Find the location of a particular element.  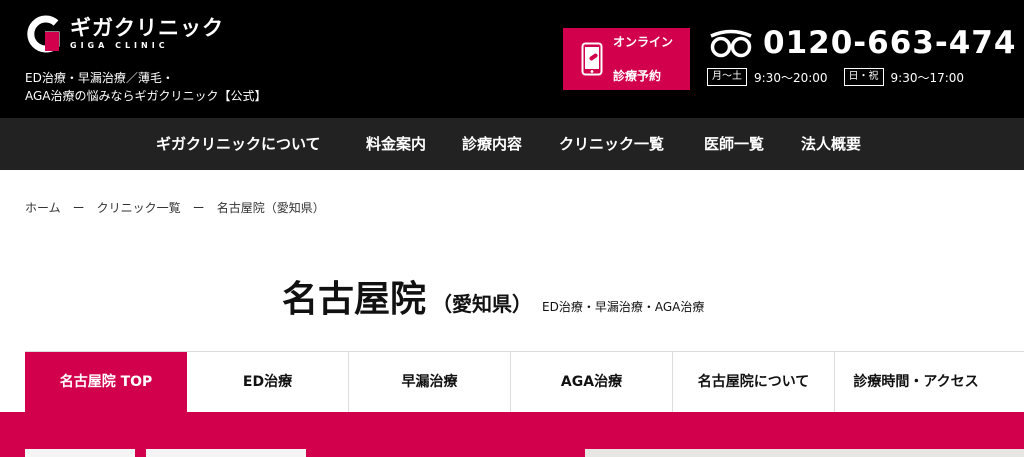

online-button-line2: 診療予約 is located at coordinates (637, 75).